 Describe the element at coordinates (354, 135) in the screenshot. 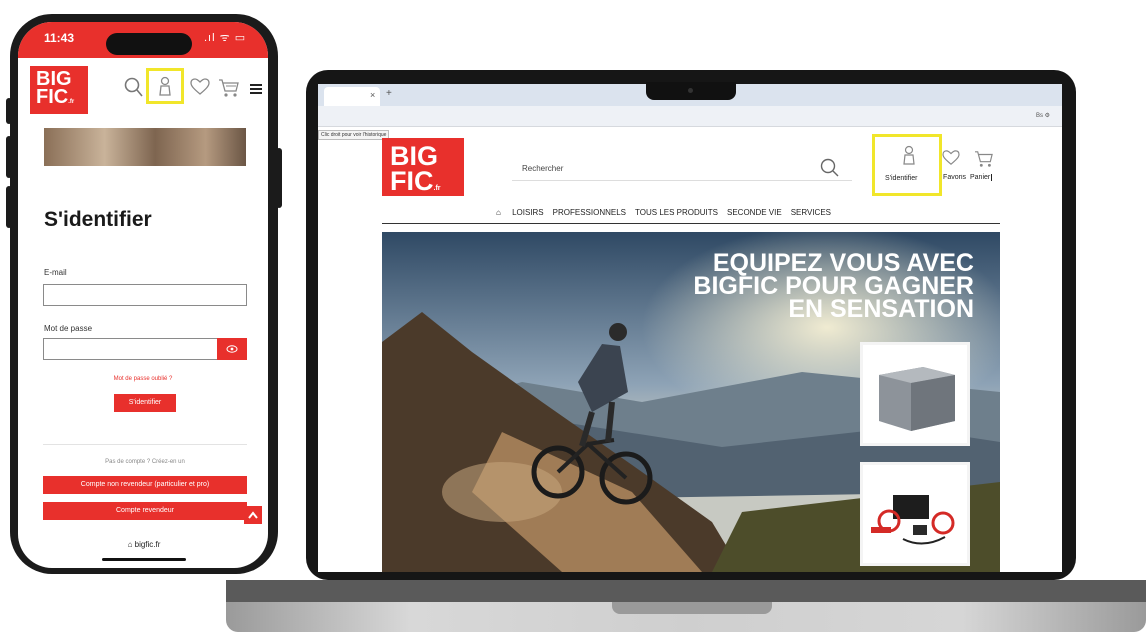

I see `history-tooltip: Clic droit pour voir l'historique` at that location.